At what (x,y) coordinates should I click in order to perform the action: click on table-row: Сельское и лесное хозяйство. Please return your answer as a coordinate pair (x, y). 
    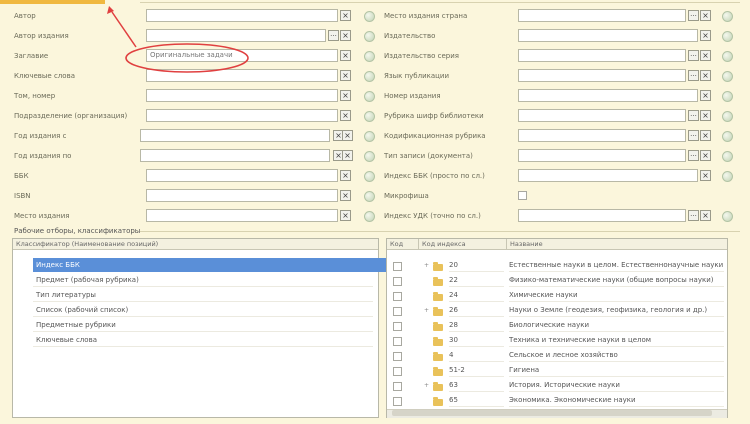
    Looking at the image, I should click on (616, 355).